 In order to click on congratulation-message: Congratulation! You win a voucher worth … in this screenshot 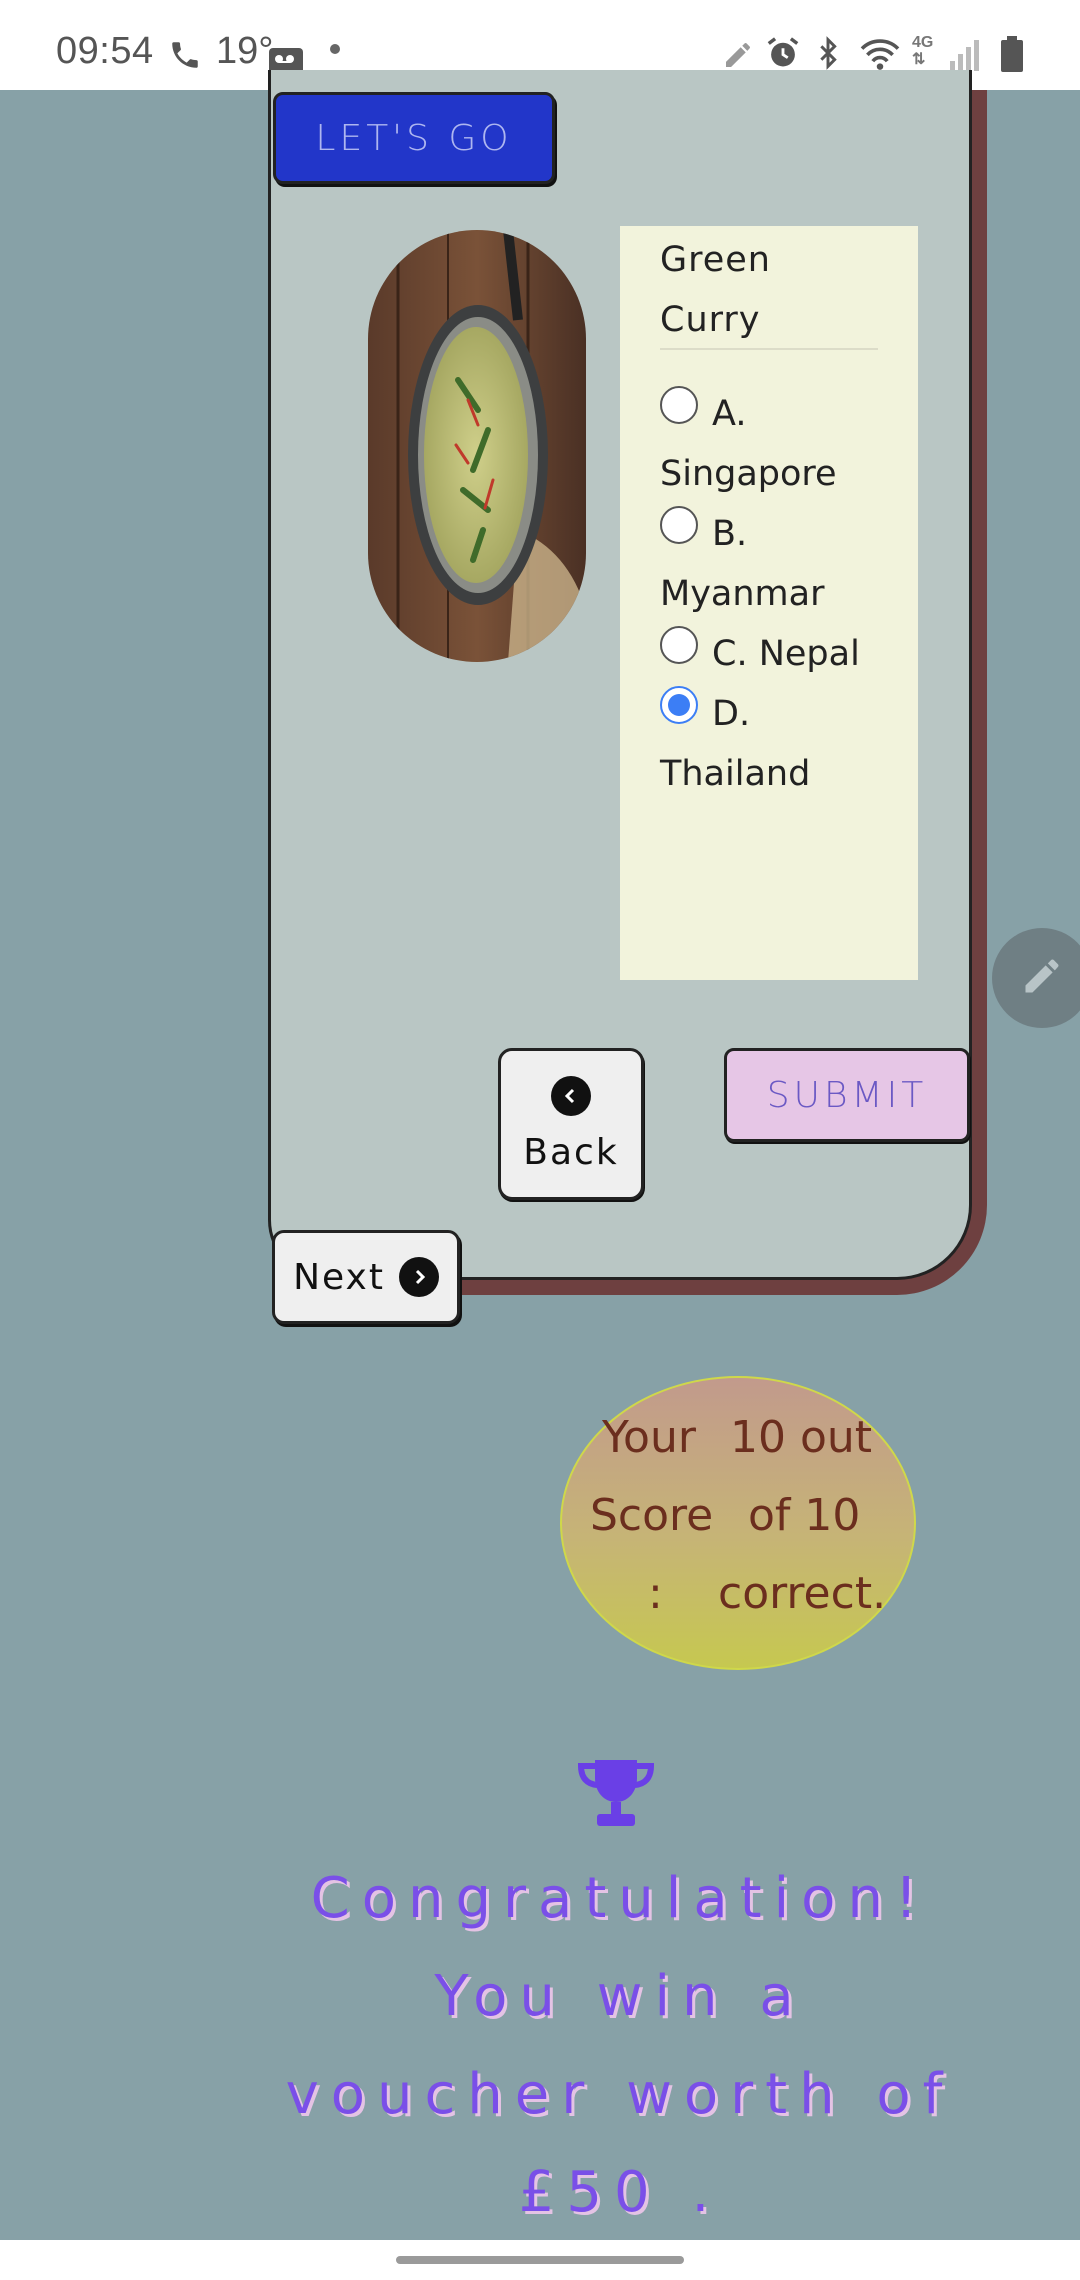, I will do `click(620, 2046)`.